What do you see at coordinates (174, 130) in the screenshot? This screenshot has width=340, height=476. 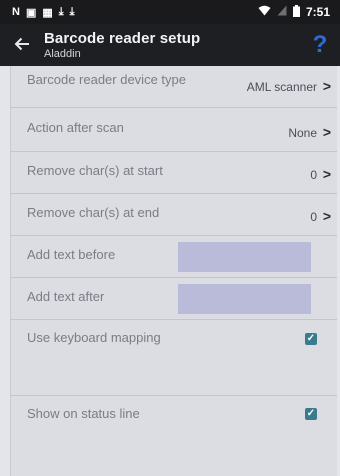 I see `setting-row-action-after-scan: Action after scan None >` at bounding box center [174, 130].